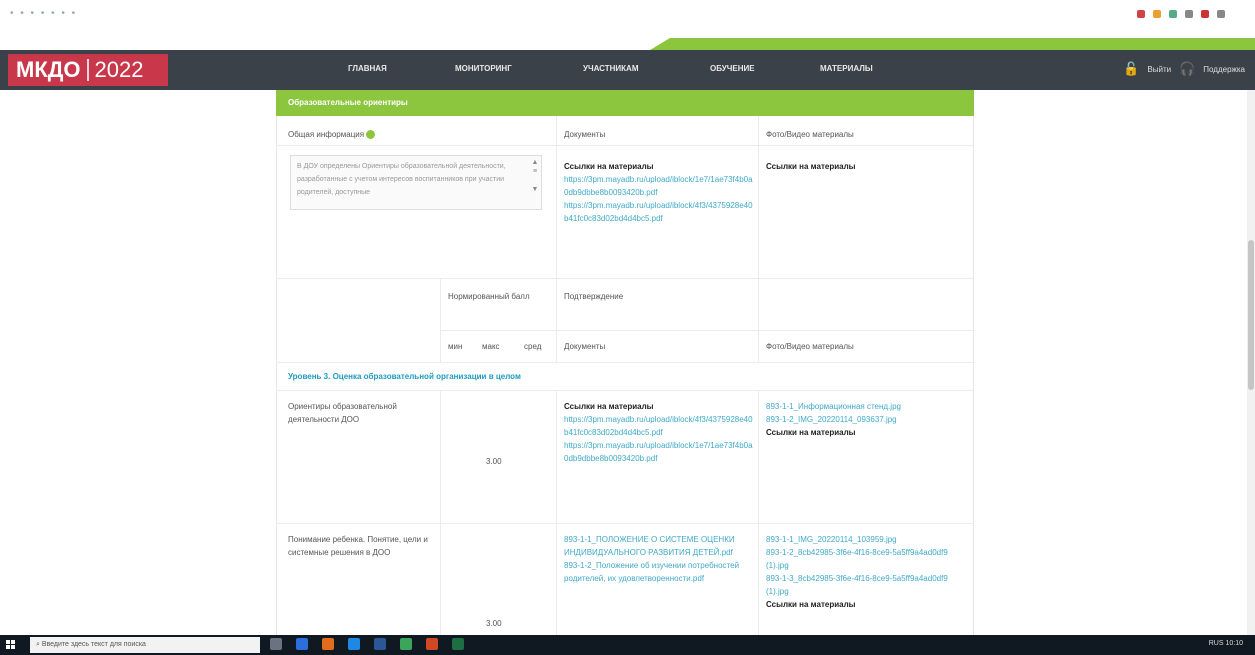 The image size is (1255, 655). I want to click on general-info-label: Общая информация, so click(332, 134).